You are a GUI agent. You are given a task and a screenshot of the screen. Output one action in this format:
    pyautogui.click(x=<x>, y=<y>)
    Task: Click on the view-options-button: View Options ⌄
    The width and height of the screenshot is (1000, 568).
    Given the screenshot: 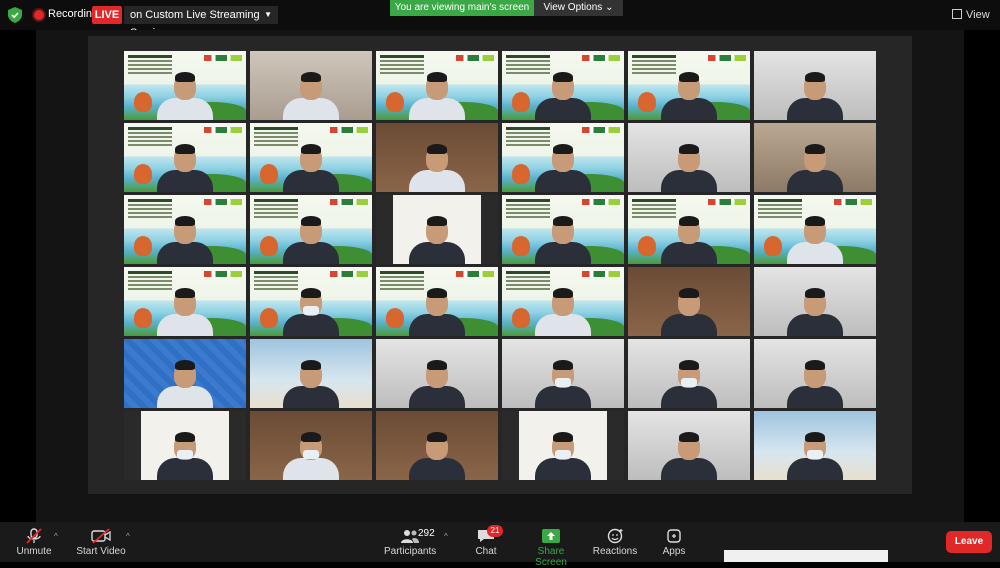 What is the action you would take?
    pyautogui.click(x=578, y=8)
    